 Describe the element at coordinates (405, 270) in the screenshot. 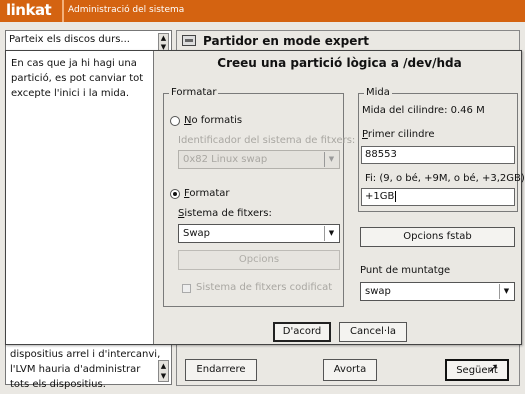

I see `mountpoint-label: Punt de muntatge` at that location.